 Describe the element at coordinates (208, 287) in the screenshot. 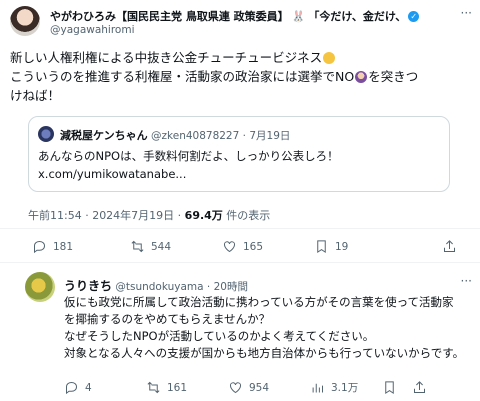

I see `reply-sep: ·` at that location.